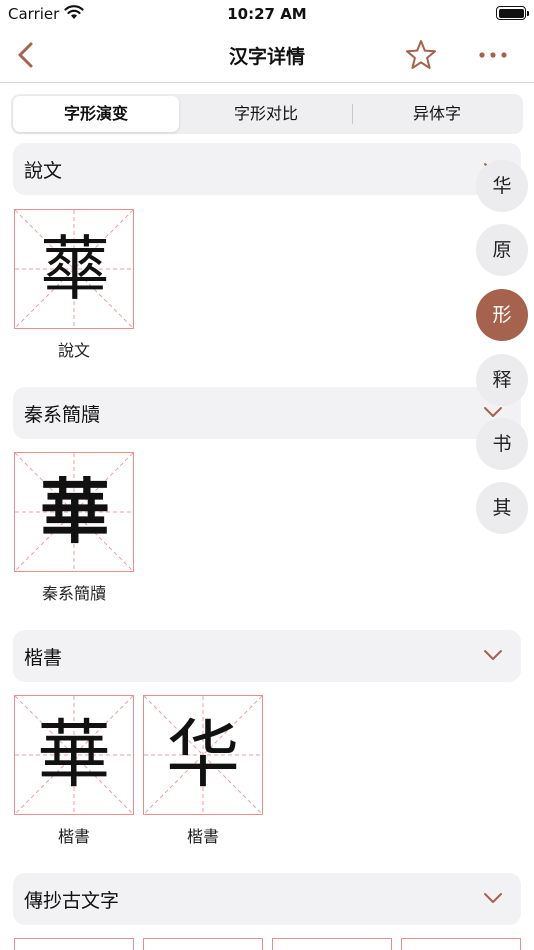  Describe the element at coordinates (72, 901) in the screenshot. I see `section-title: 傳抄古文字` at that location.